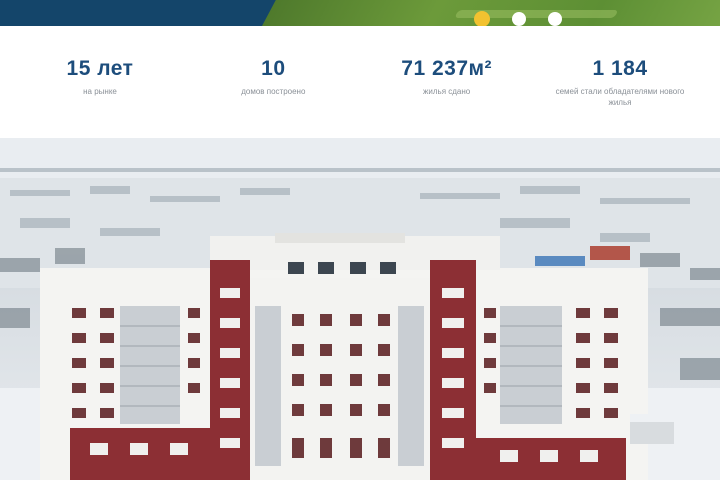 The width and height of the screenshot is (720, 480). What do you see at coordinates (447, 68) in the screenshot?
I see `stat-value: 71 237м²` at bounding box center [447, 68].